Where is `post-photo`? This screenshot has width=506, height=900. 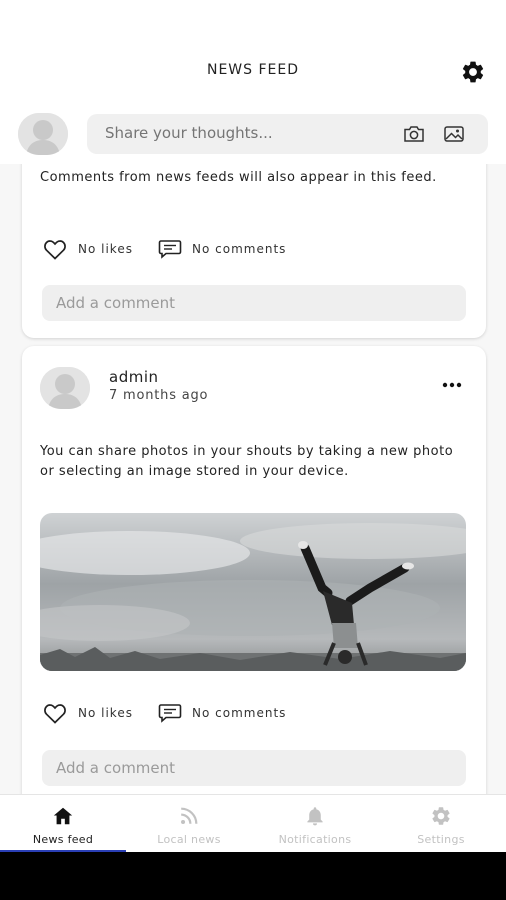
post-photo is located at coordinates (253, 592).